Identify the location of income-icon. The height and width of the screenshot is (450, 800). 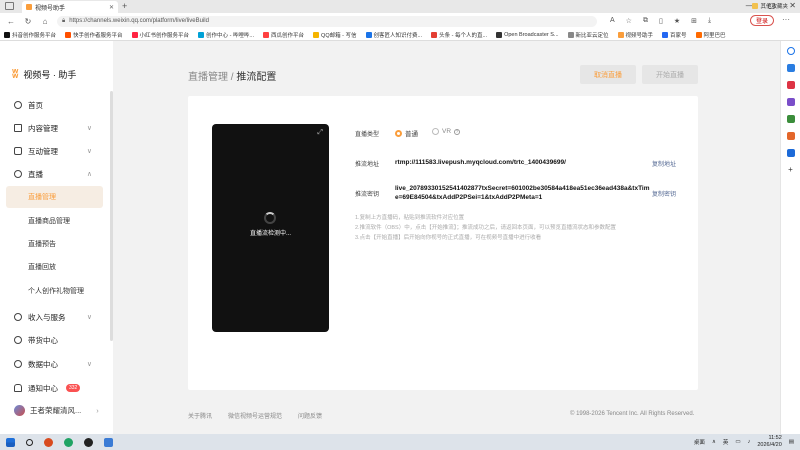
(18, 317).